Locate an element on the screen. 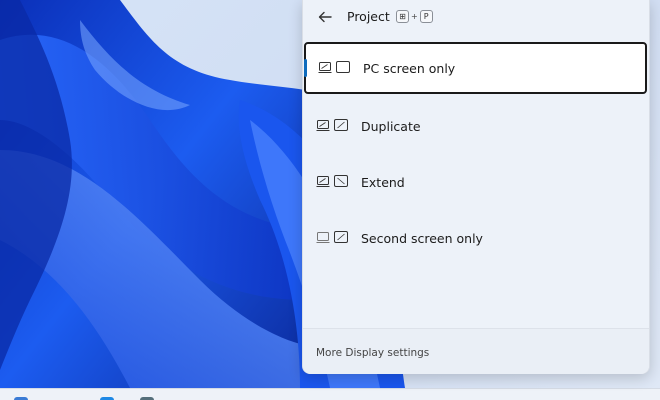  duplicate-icon is located at coordinates (332, 125).